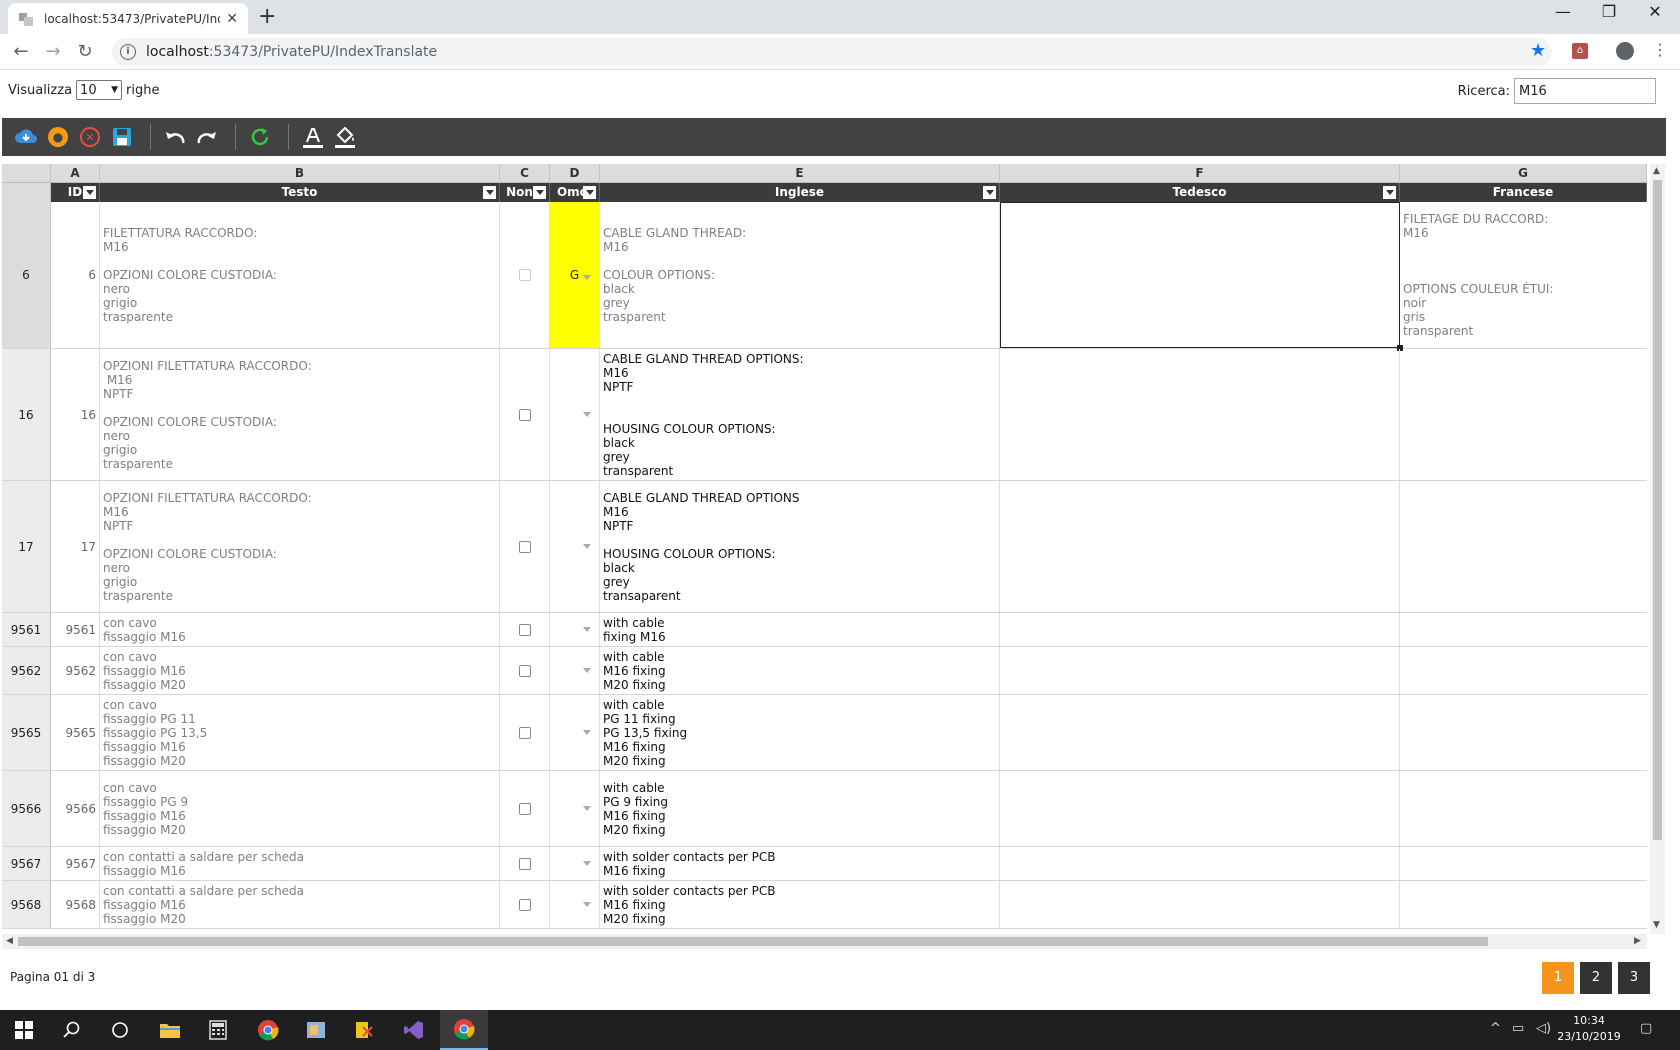 The image size is (1680, 1050). I want to click on menu-kebab-icon: ⋮, so click(1660, 49).